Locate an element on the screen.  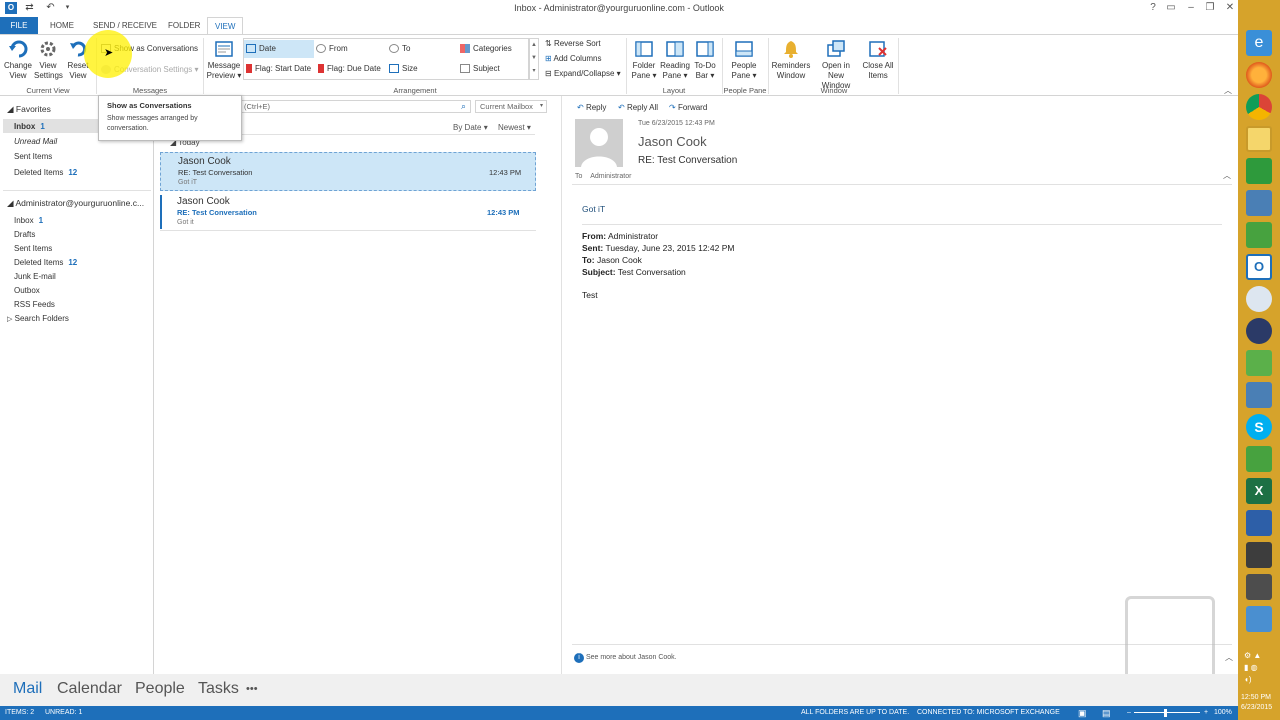
zoom-out-icon: – is located at coordinates (1129, 713).